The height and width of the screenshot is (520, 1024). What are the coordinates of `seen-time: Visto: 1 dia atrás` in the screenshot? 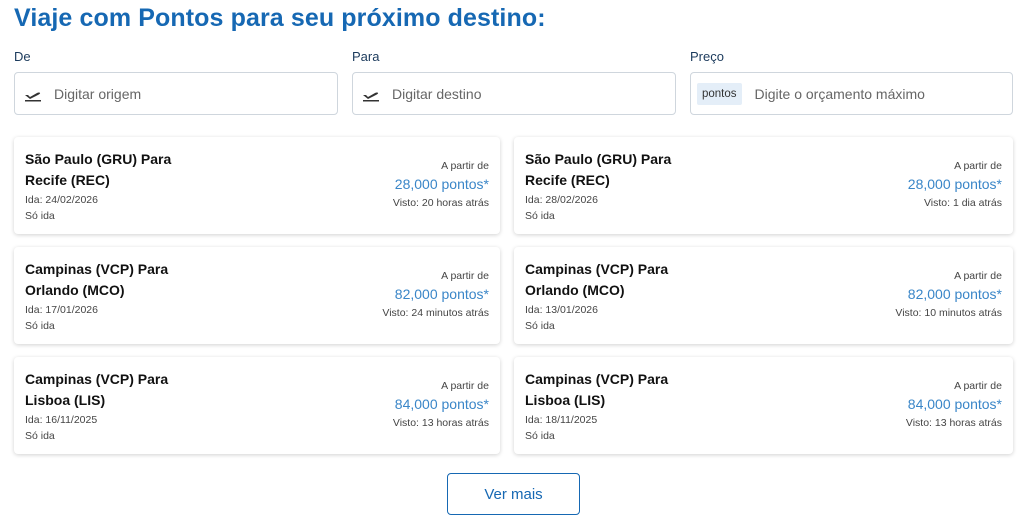 It's located at (962, 203).